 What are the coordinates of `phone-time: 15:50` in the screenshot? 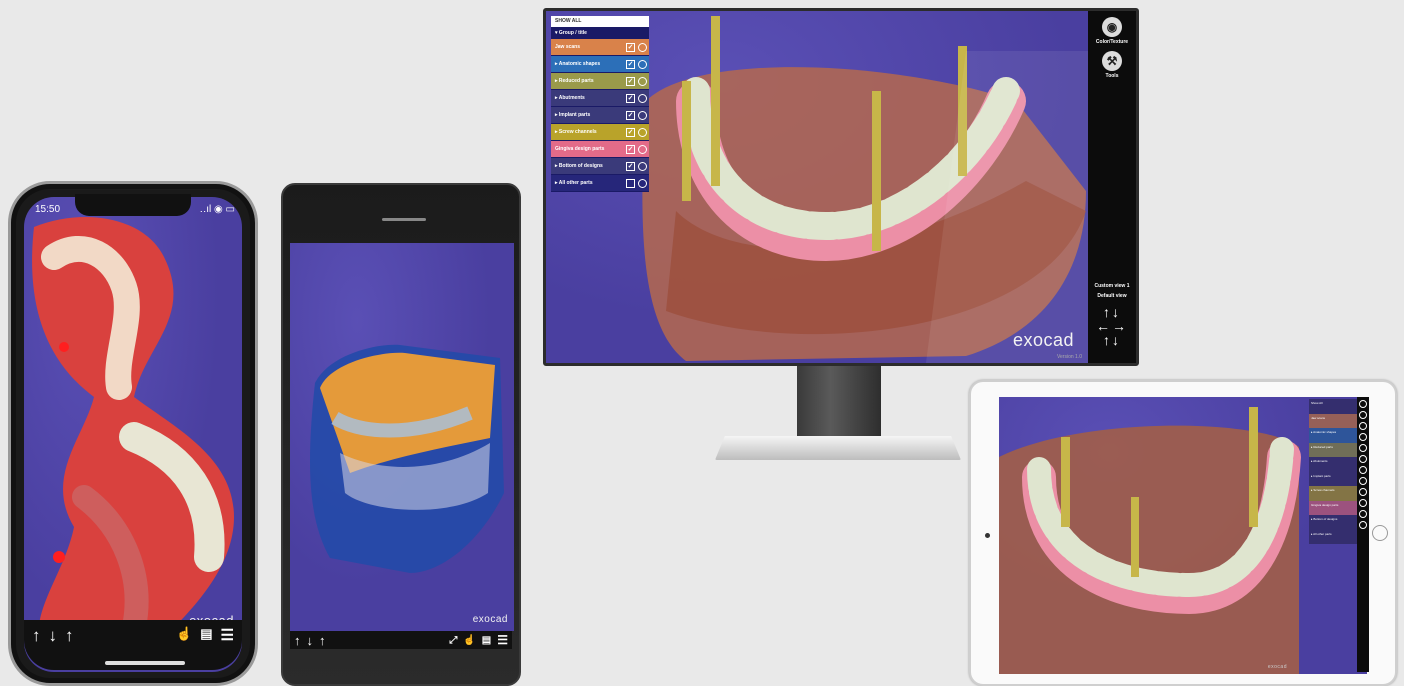 It's located at (48, 209).